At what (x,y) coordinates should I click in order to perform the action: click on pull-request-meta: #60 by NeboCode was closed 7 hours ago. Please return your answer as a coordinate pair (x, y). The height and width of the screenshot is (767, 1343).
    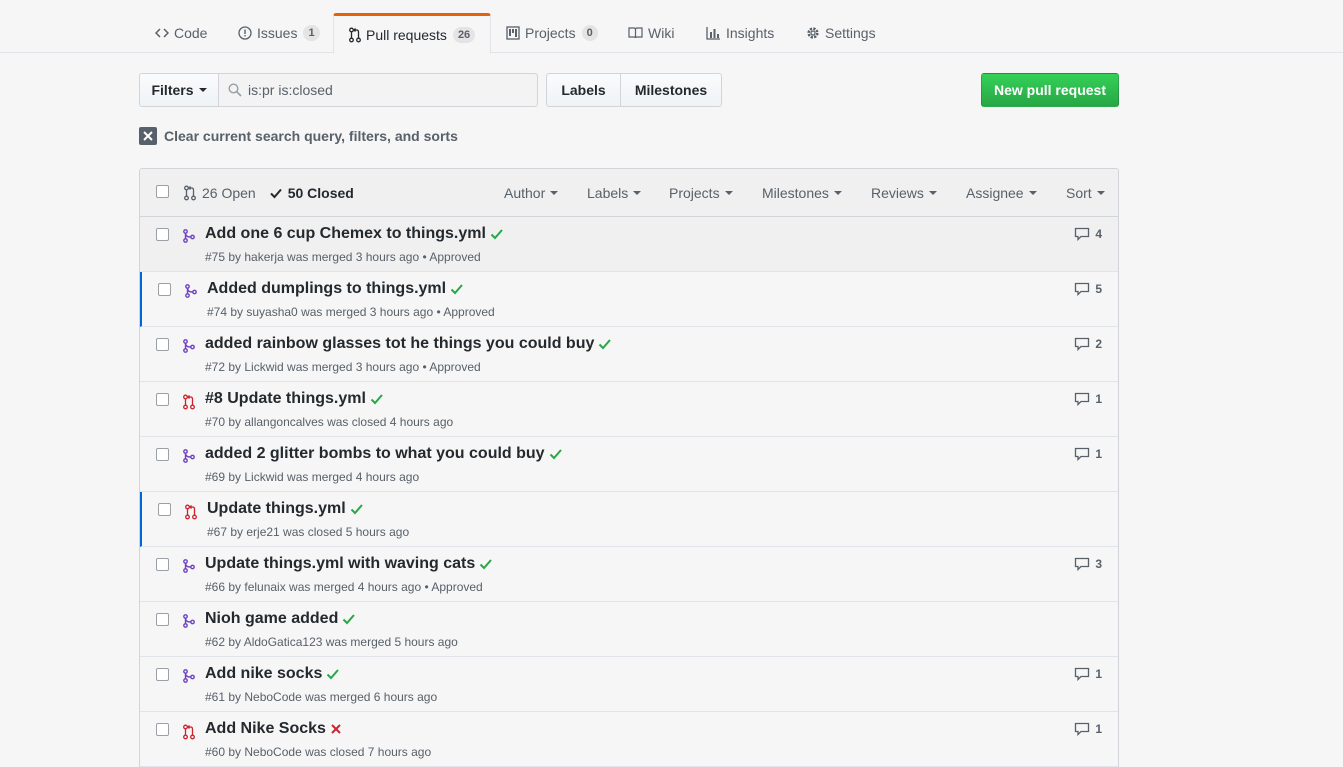
    Looking at the image, I should click on (318, 752).